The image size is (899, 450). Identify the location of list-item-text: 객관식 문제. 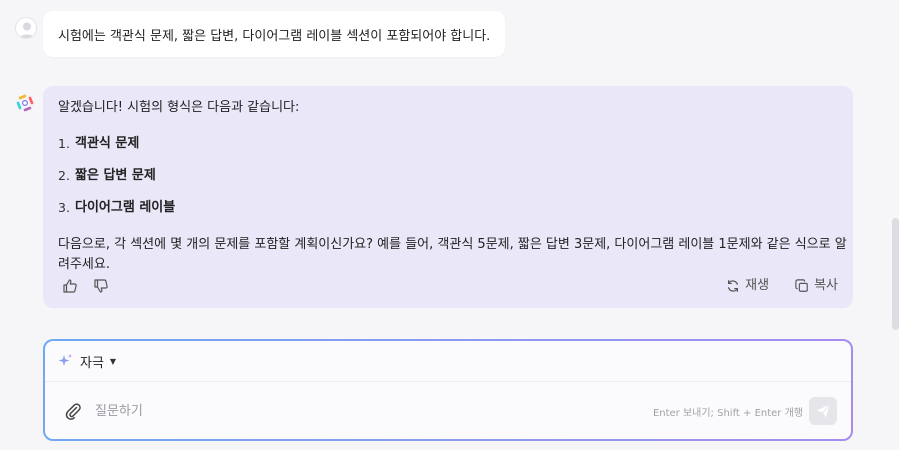
(107, 143).